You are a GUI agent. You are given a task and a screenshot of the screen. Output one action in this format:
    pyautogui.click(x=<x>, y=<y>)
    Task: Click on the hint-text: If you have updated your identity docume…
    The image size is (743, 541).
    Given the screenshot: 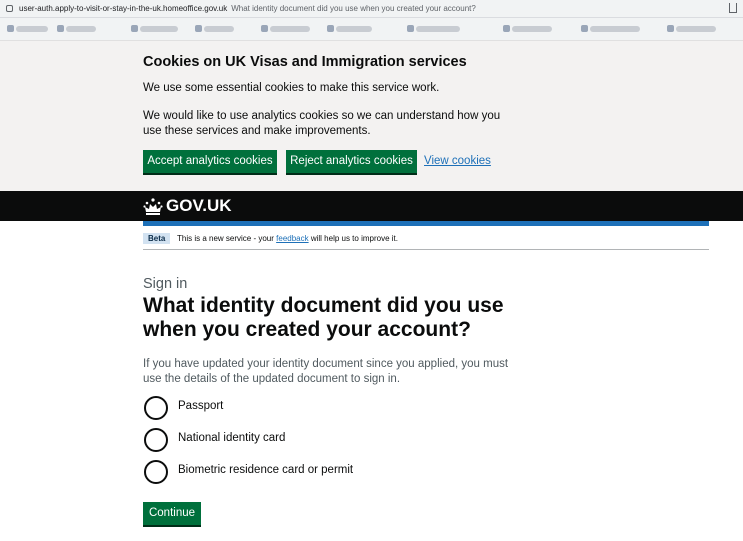 What is the action you would take?
    pyautogui.click(x=326, y=371)
    